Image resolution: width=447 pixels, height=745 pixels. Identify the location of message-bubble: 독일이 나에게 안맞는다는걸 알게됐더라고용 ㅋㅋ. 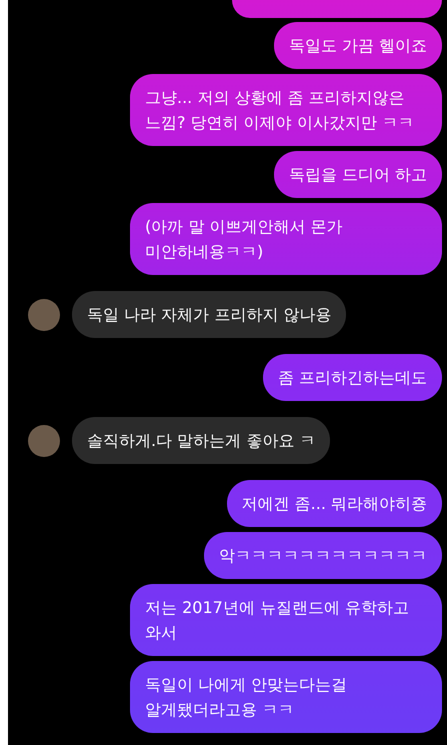
(286, 697).